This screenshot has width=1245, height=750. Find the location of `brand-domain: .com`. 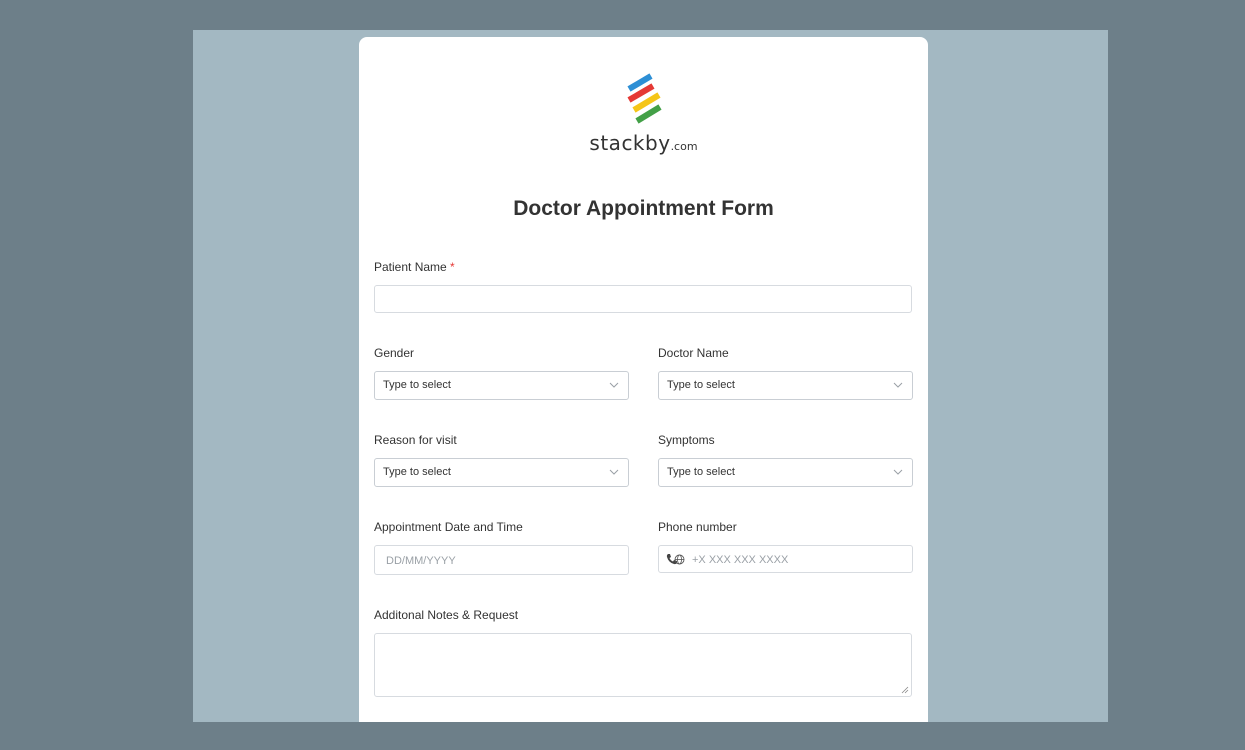

brand-domain: .com is located at coordinates (684, 146).